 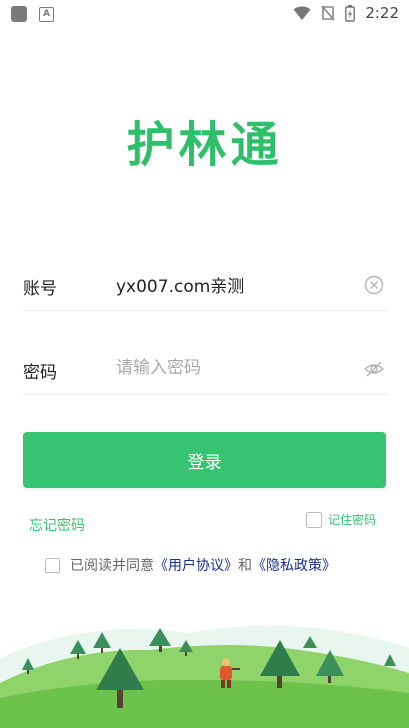 I want to click on password-input, so click(x=231, y=368).